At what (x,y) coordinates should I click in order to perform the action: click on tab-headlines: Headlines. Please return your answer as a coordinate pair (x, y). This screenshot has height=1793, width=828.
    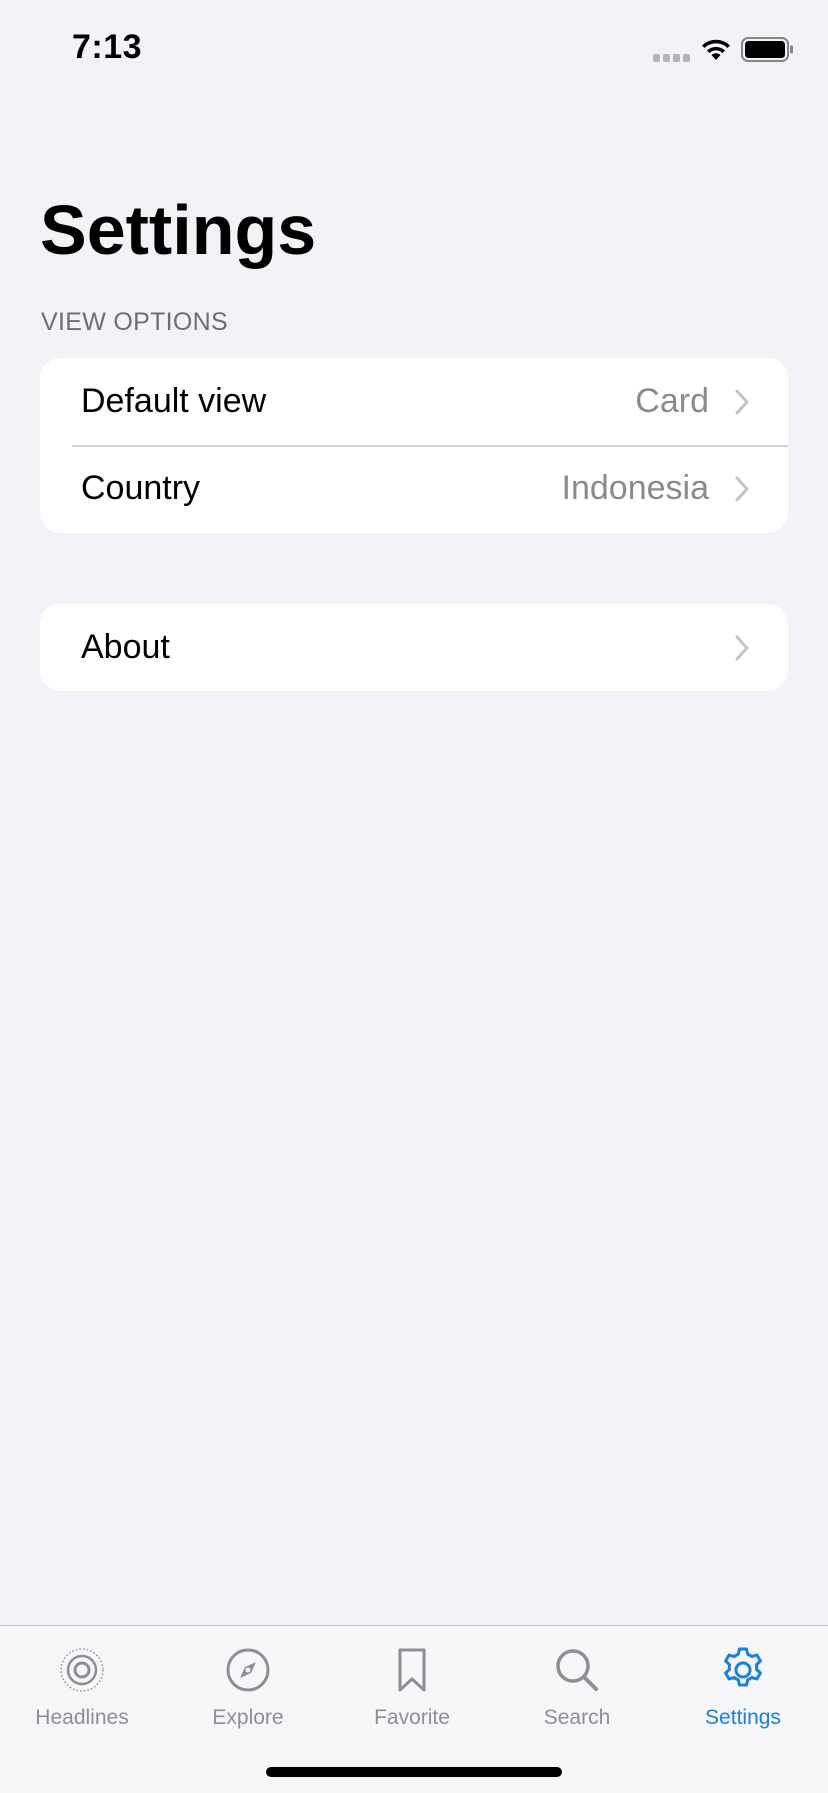
    Looking at the image, I should click on (82, 1688).